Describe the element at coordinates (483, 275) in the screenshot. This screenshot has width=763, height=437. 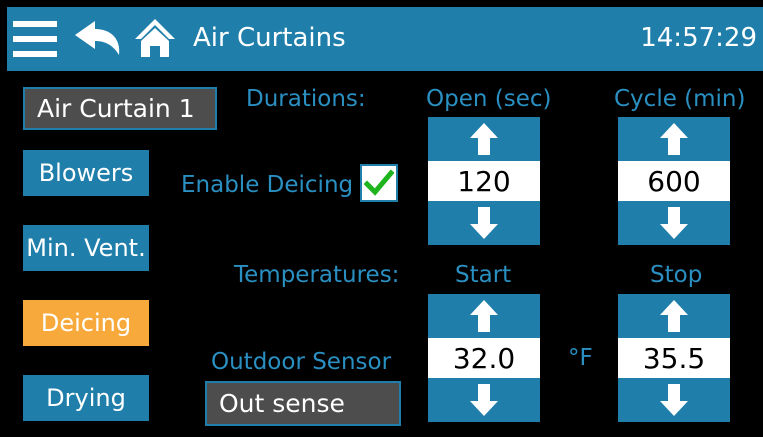
I see `start-header: Start` at that location.